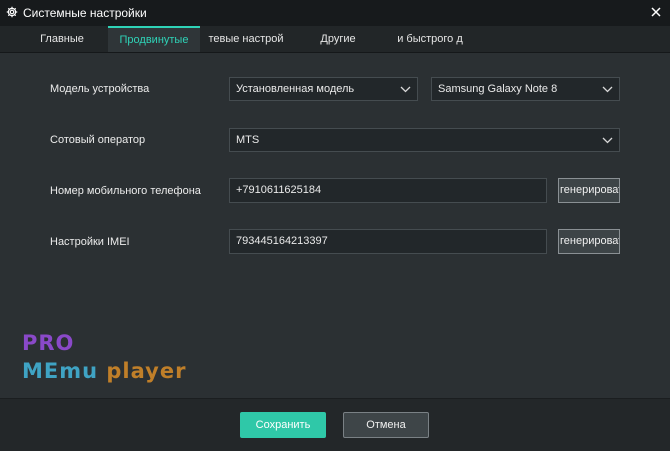 The height and width of the screenshot is (451, 670). I want to click on watermark-memu-player: MEmu player, so click(104, 371).